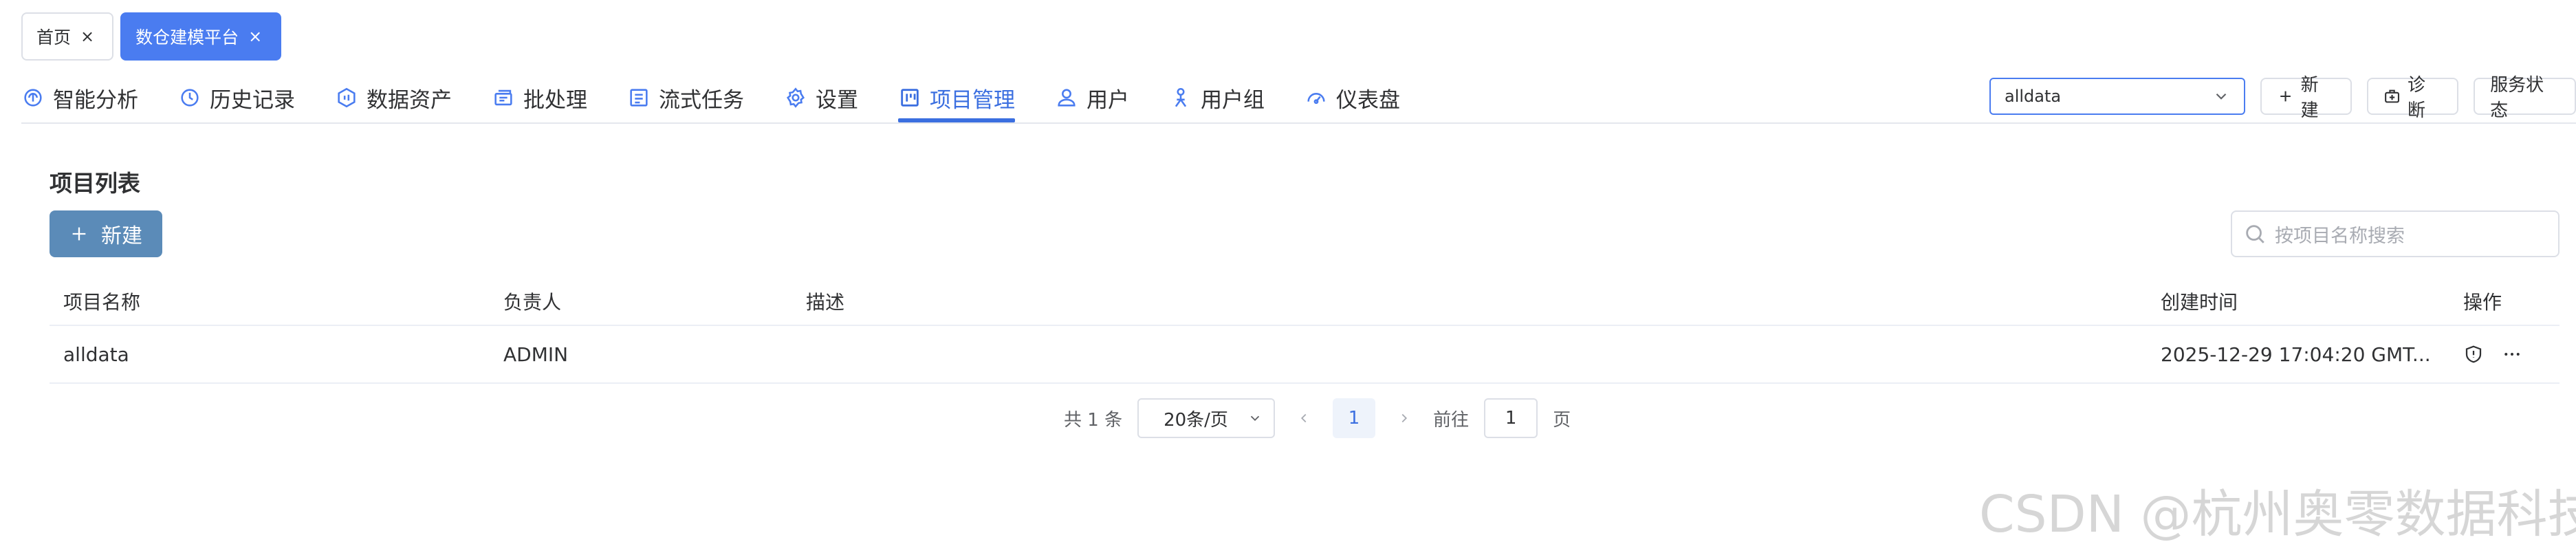  Describe the element at coordinates (95, 183) in the screenshot. I see `page-title: 项目列表` at that location.